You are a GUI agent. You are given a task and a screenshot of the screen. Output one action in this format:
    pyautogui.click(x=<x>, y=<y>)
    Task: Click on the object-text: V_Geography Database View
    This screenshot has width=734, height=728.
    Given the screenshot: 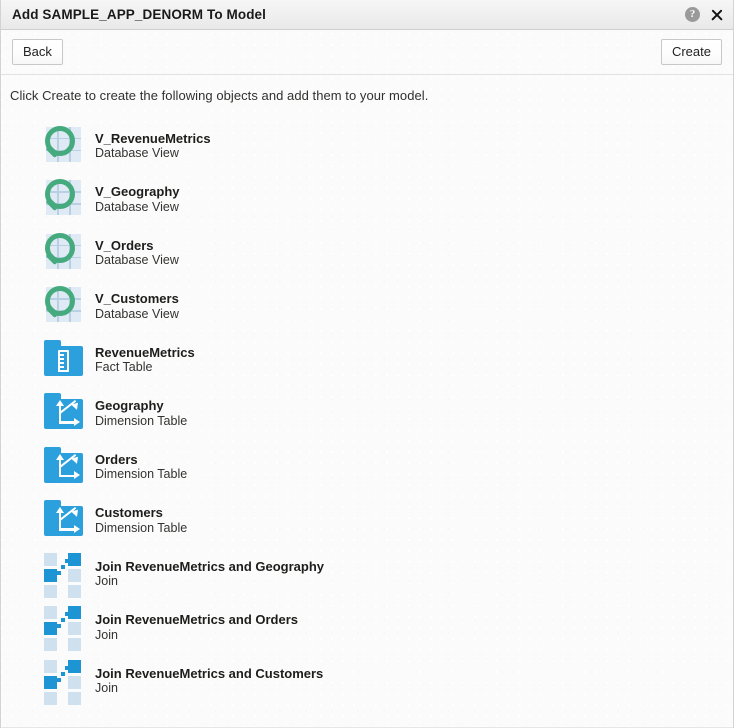 What is the action you would take?
    pyautogui.click(x=137, y=199)
    